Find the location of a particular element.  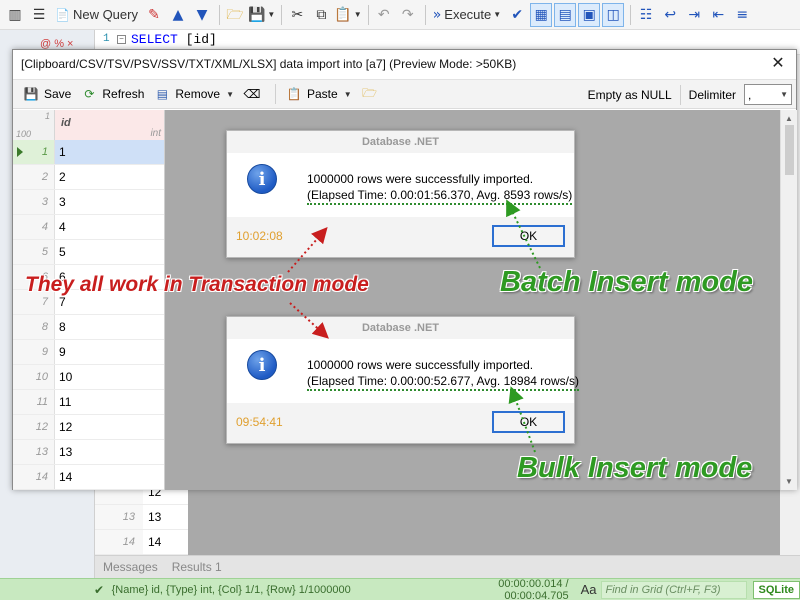

arrow-down-icon: ▼ is located at coordinates (202, 15).